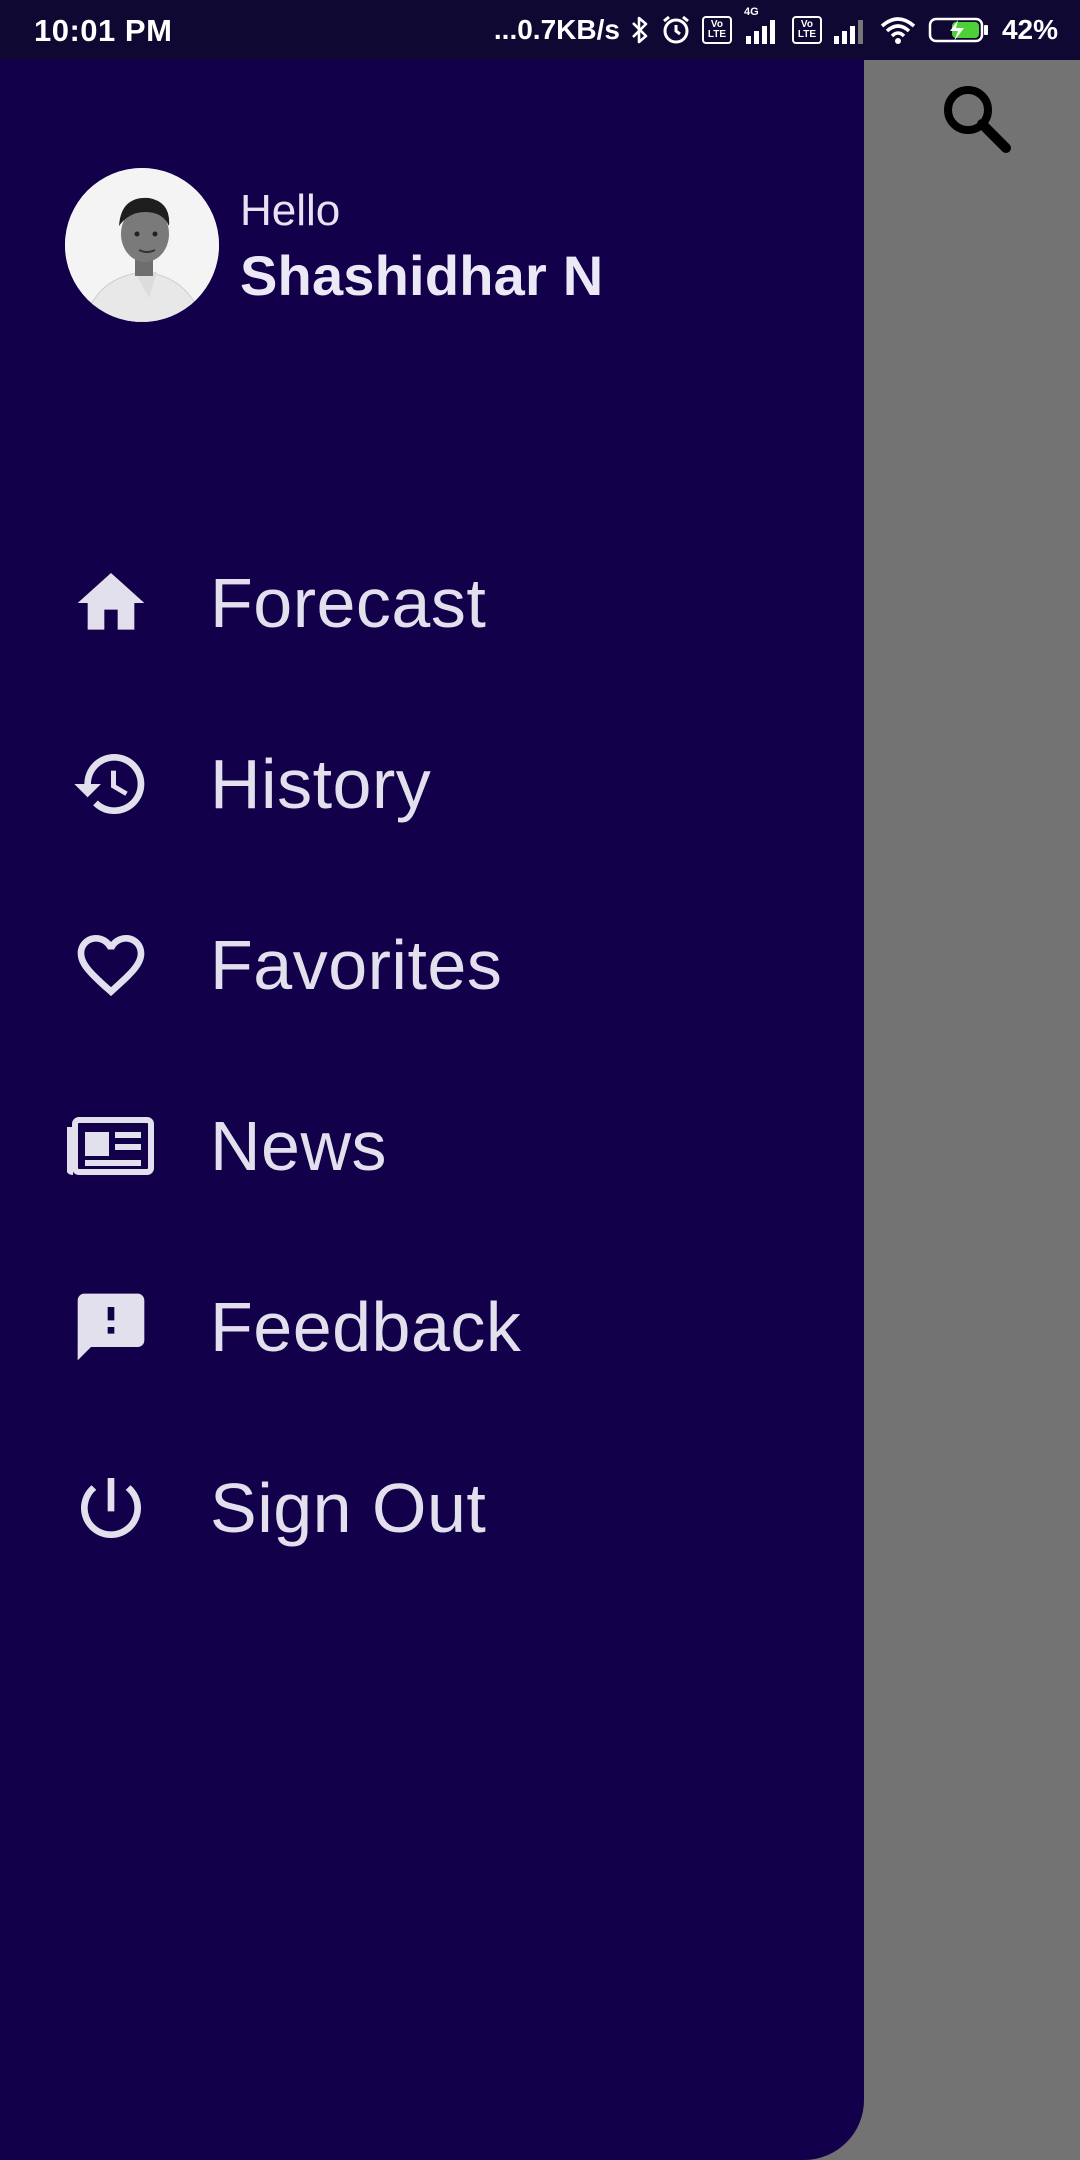 The width and height of the screenshot is (1080, 2160). Describe the element at coordinates (290, 210) in the screenshot. I see `greeting: Hello` at that location.